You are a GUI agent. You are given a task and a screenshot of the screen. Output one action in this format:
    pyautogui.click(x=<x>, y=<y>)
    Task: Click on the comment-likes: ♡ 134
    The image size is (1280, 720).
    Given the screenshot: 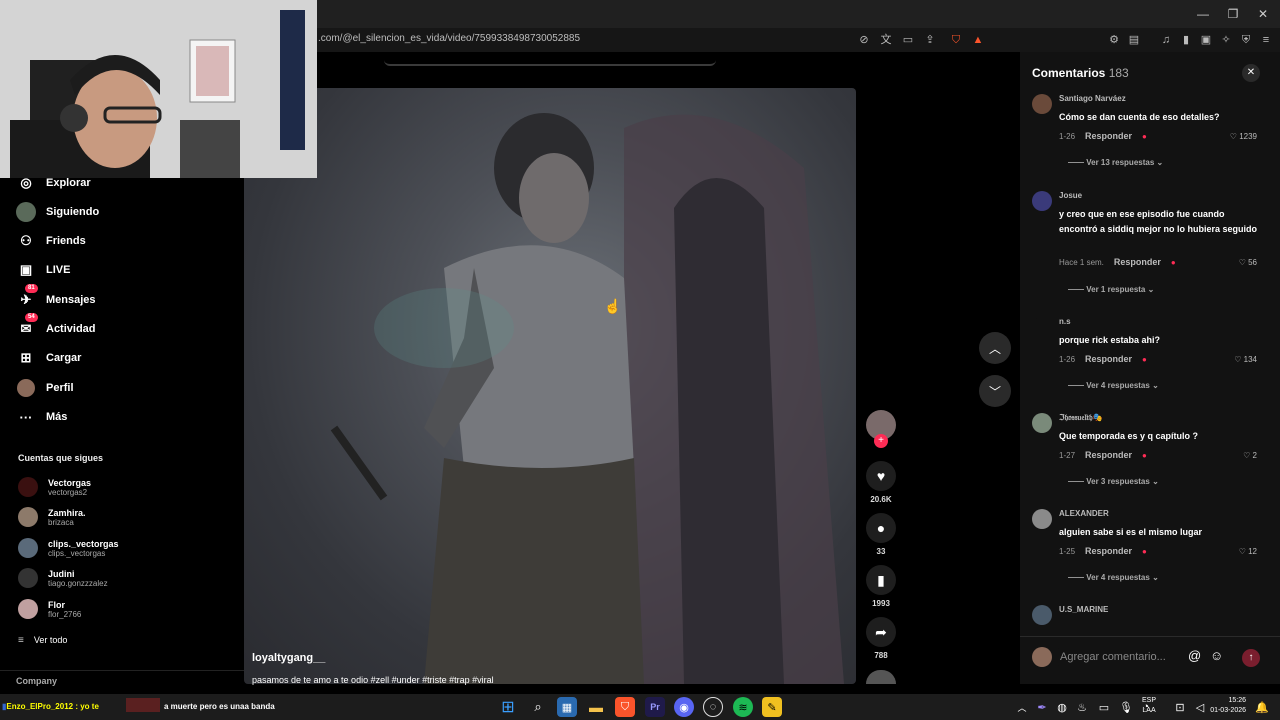 What is the action you would take?
    pyautogui.click(x=1245, y=359)
    